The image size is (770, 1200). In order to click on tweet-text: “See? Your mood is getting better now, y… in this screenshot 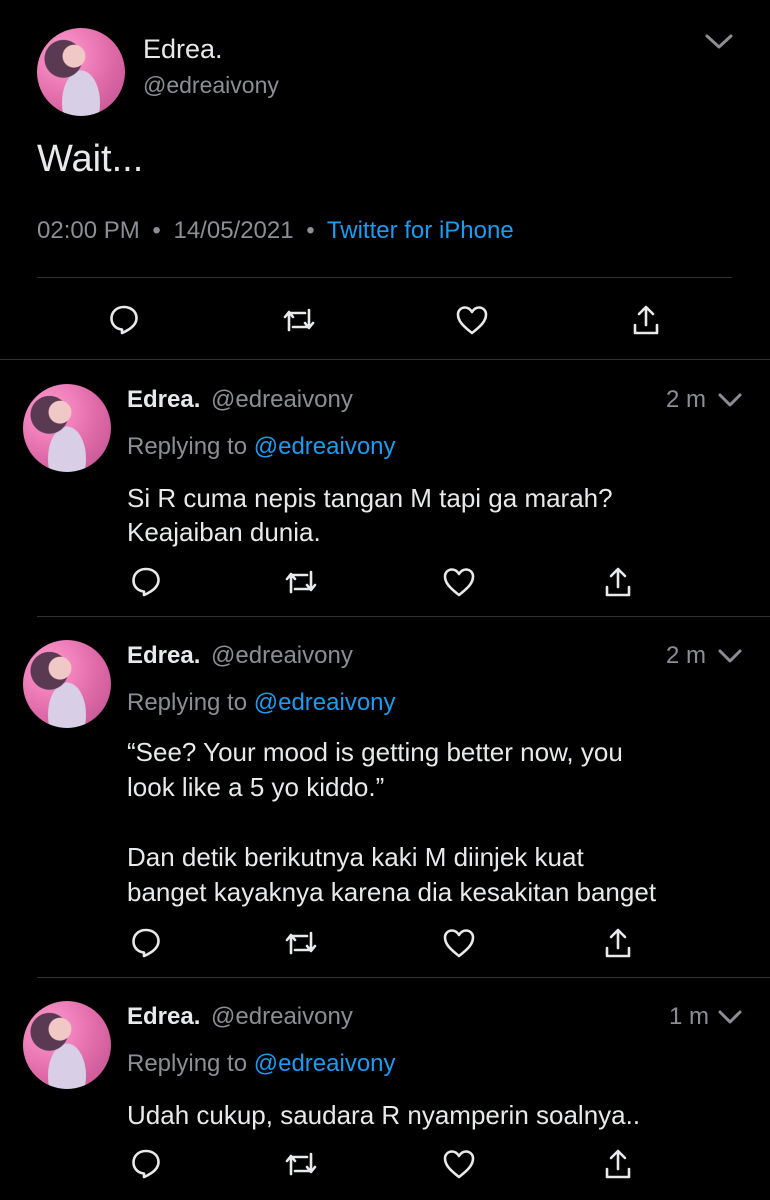, I will do `click(391, 822)`.